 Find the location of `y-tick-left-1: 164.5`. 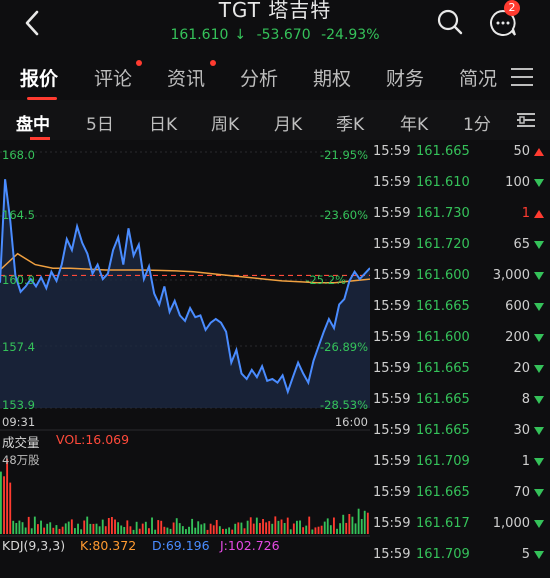

y-tick-left-1: 164.5 is located at coordinates (18, 215).